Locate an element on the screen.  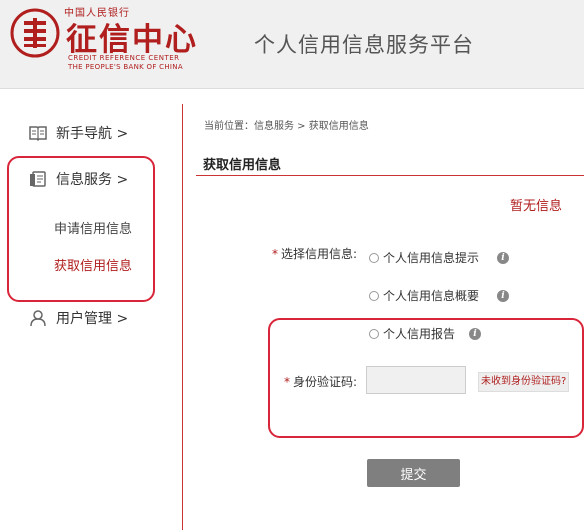
option-label: 个人信用信息概要 is located at coordinates (431, 296).